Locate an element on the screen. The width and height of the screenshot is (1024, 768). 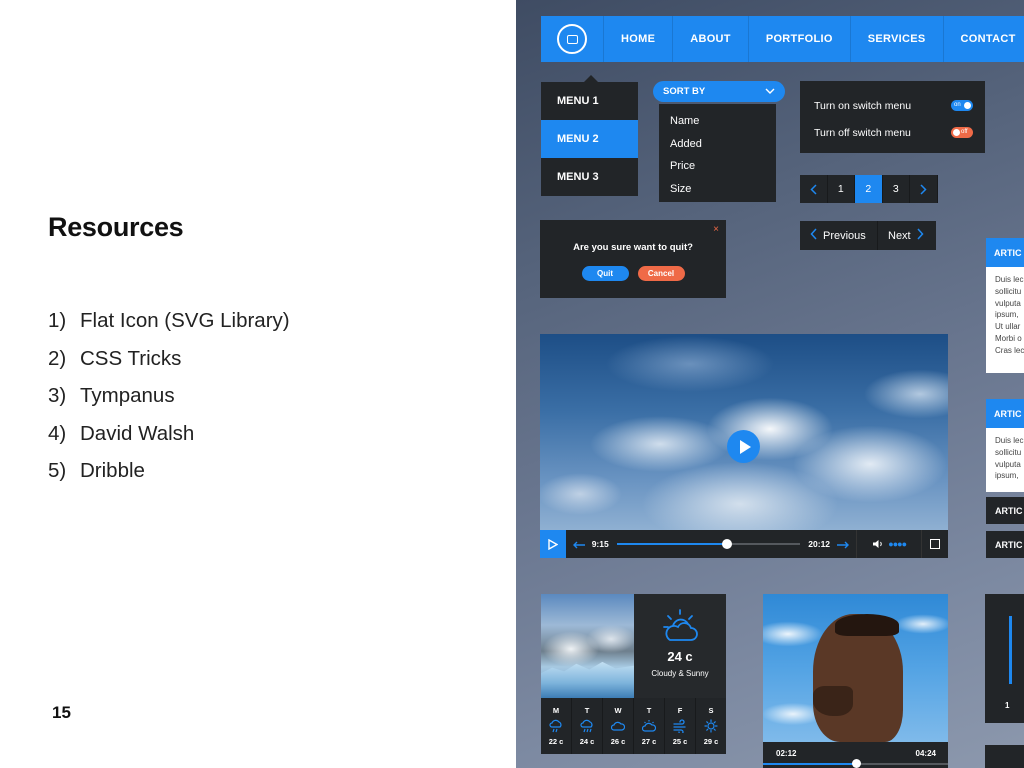
forecast-temp: 29 c is located at coordinates (711, 741).